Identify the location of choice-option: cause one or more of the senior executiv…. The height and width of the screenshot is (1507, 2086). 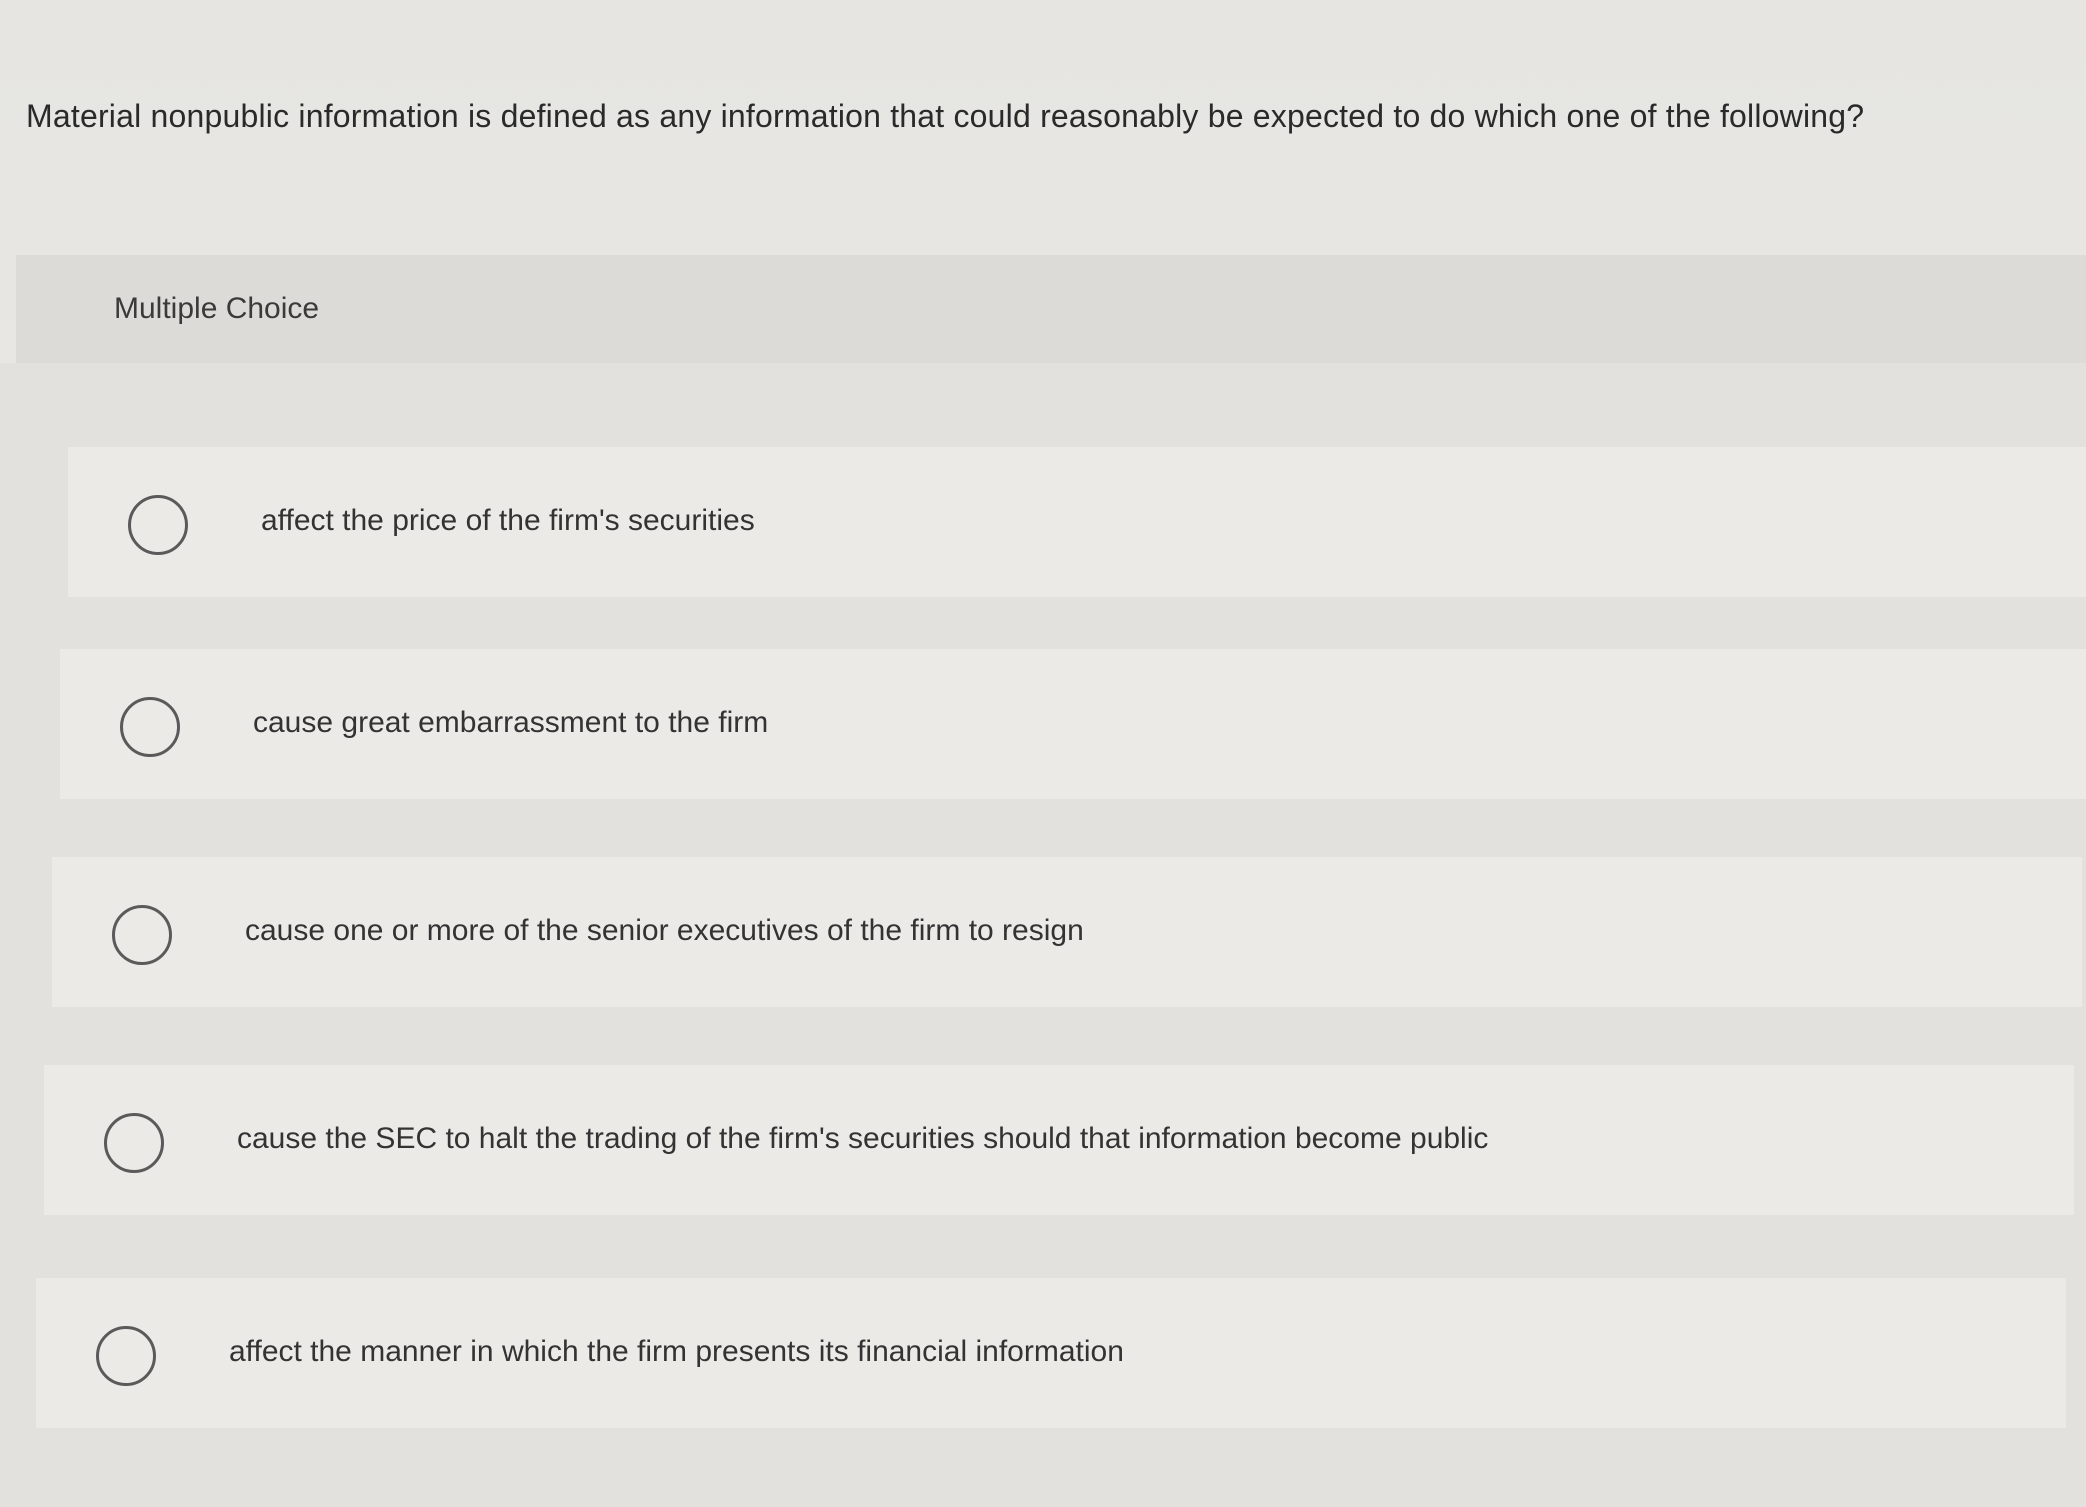
(1067, 932).